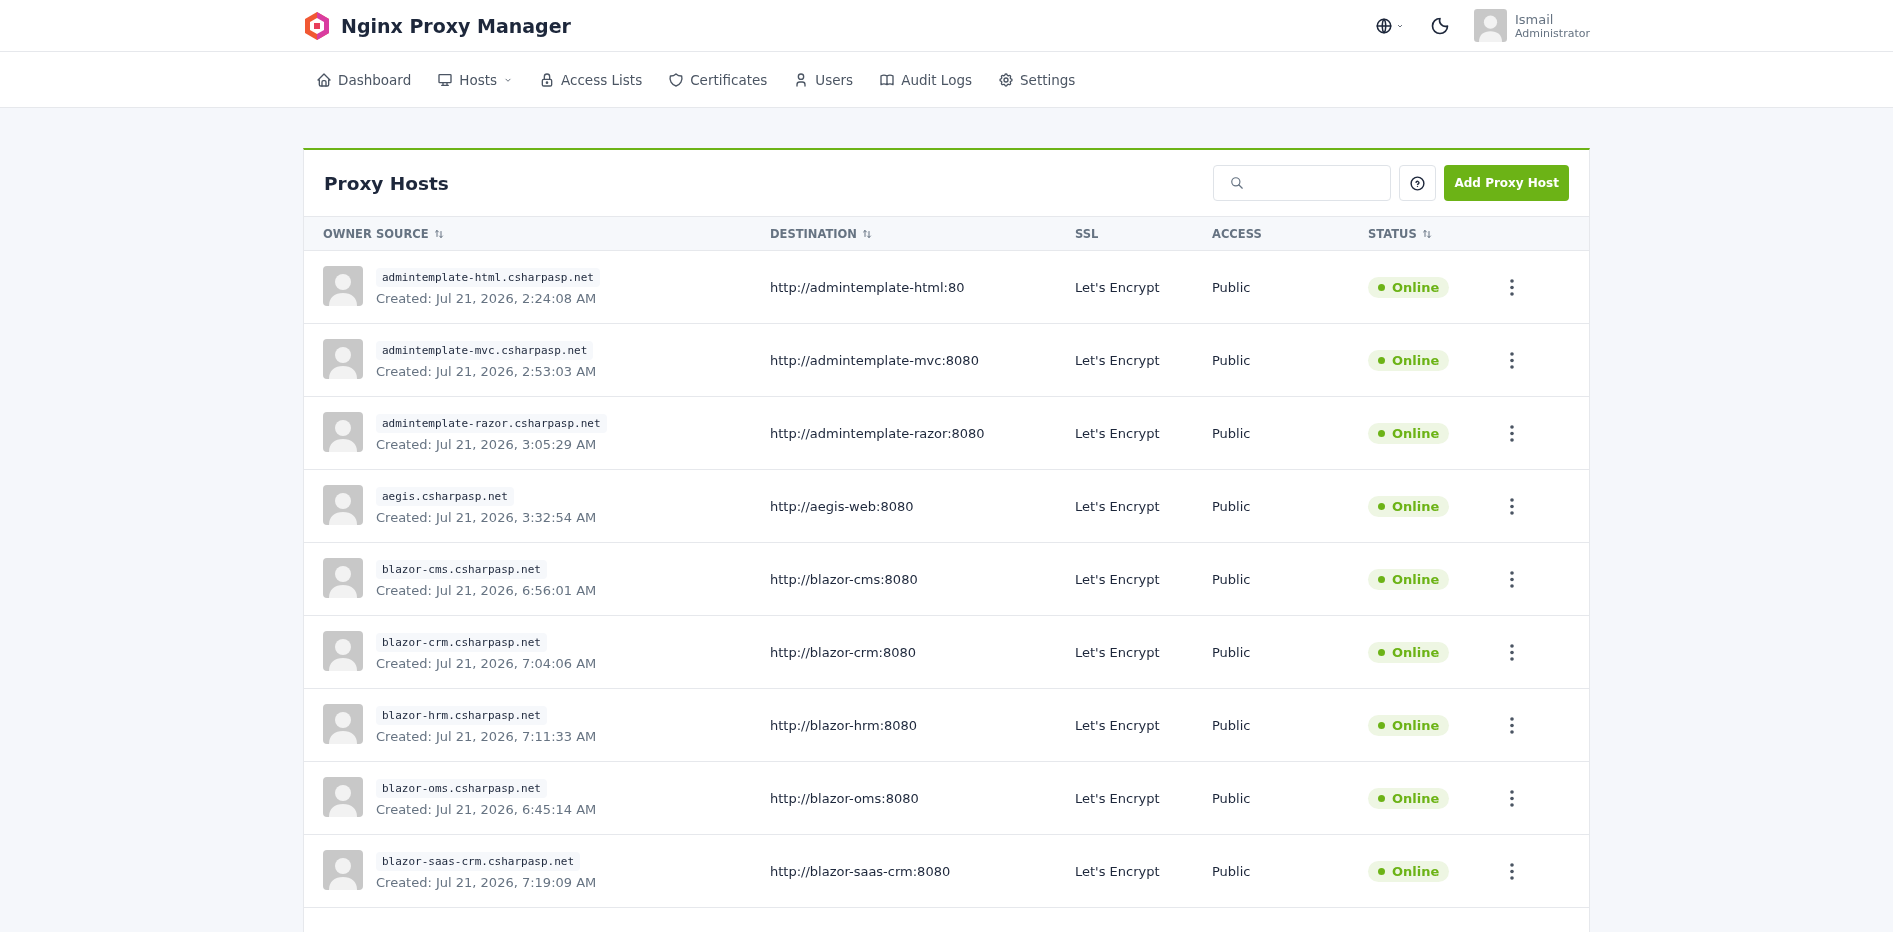  Describe the element at coordinates (488, 277) in the screenshot. I see `source-domain: admintemplate-html.csharpasp.net` at that location.